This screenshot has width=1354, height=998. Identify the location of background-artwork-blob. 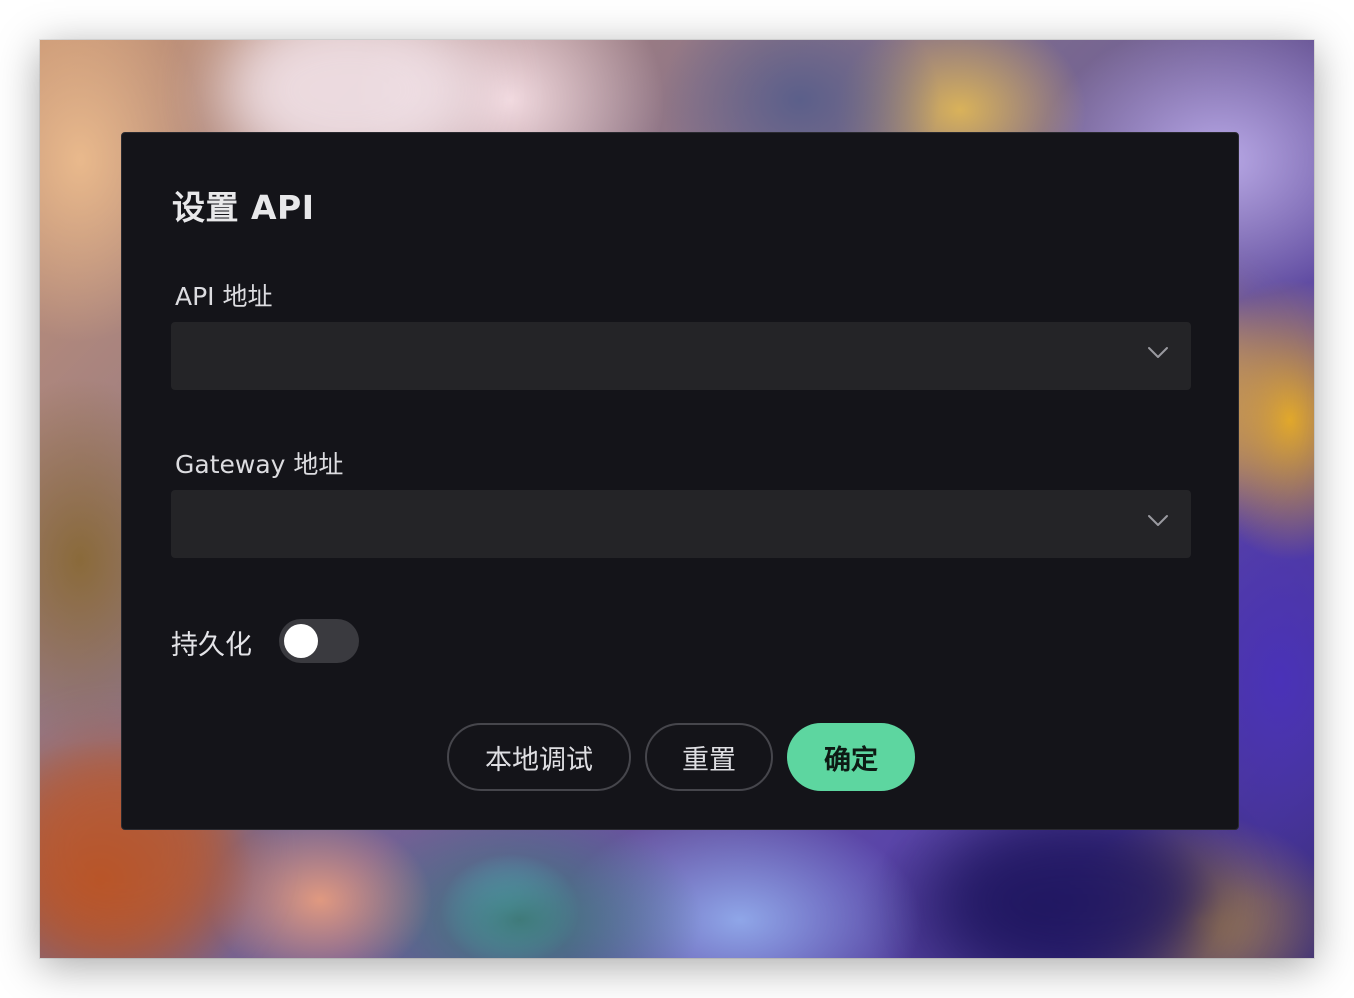
(1080, 889).